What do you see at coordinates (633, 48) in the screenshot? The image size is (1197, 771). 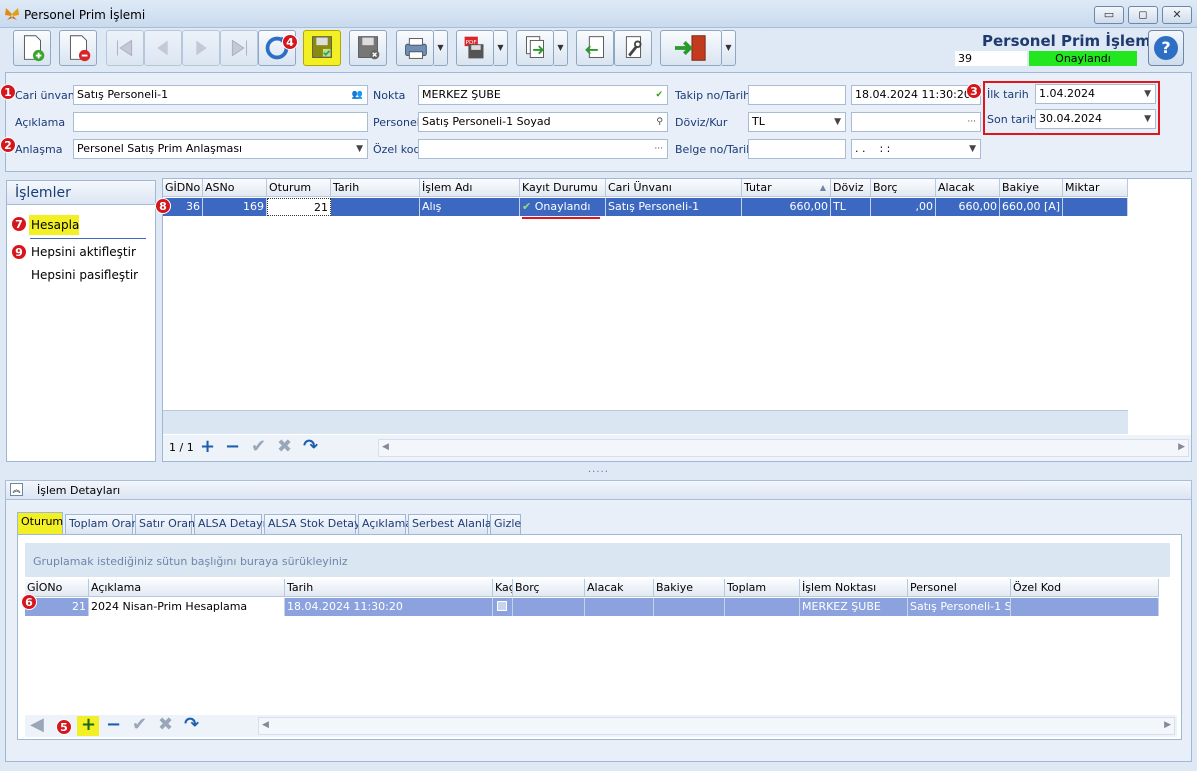 I see `settings-button` at bounding box center [633, 48].